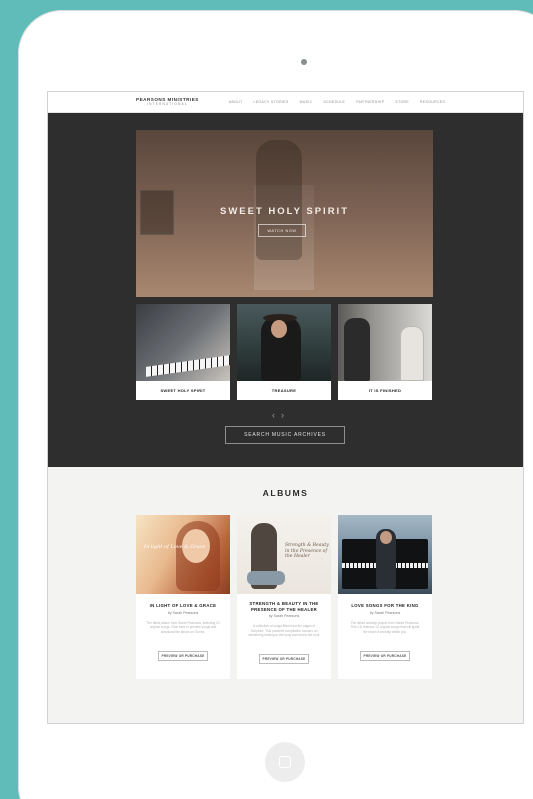 This screenshot has height=799, width=533. Describe the element at coordinates (284, 390) in the screenshot. I see `video-caption: TREASURE` at that location.